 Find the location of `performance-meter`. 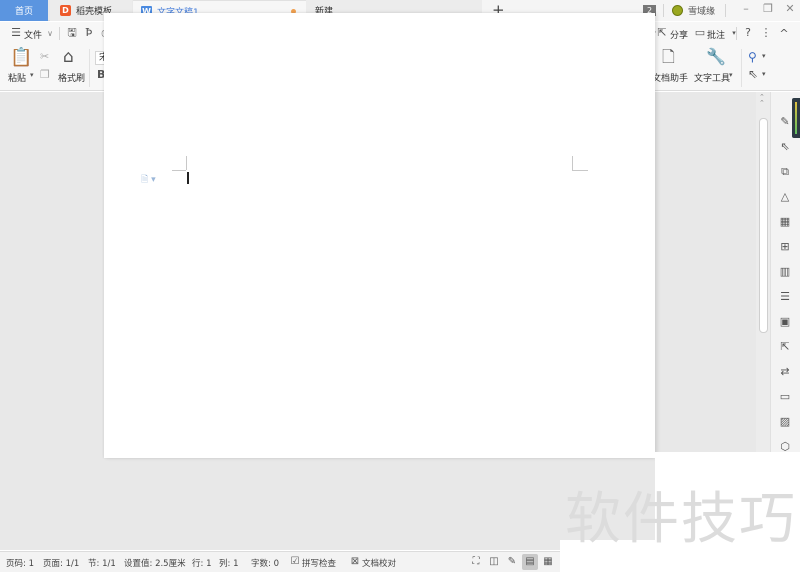

performance-meter is located at coordinates (796, 118).